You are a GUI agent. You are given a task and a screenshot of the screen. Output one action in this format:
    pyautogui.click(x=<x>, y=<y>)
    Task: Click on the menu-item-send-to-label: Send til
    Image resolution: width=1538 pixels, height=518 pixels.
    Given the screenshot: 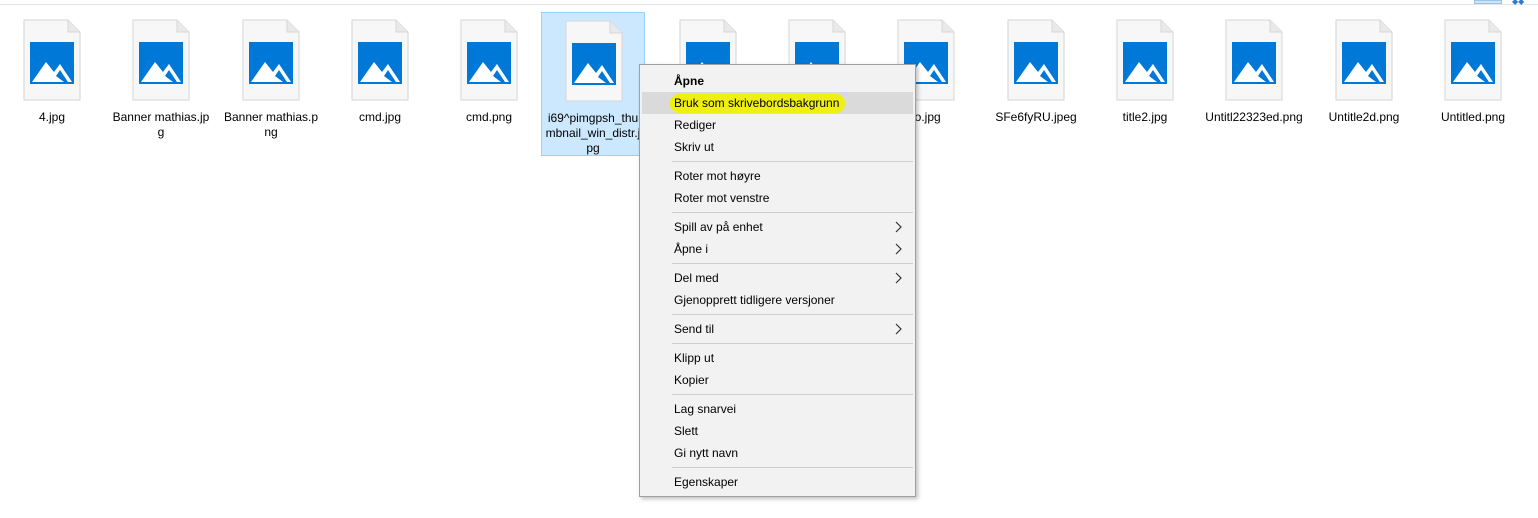 What is the action you would take?
    pyautogui.click(x=694, y=329)
    